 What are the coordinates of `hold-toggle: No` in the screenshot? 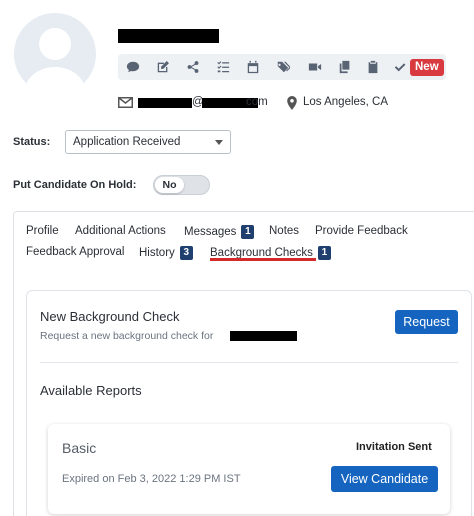 It's located at (181, 185).